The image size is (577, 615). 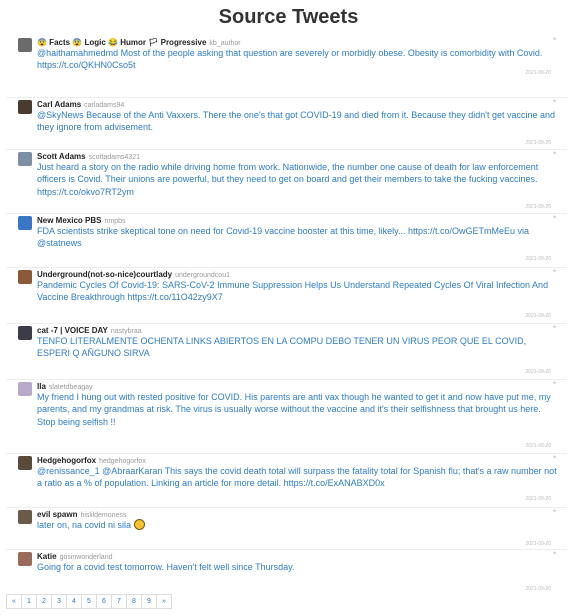 I want to click on page-prev-button: «, so click(x=14, y=601).